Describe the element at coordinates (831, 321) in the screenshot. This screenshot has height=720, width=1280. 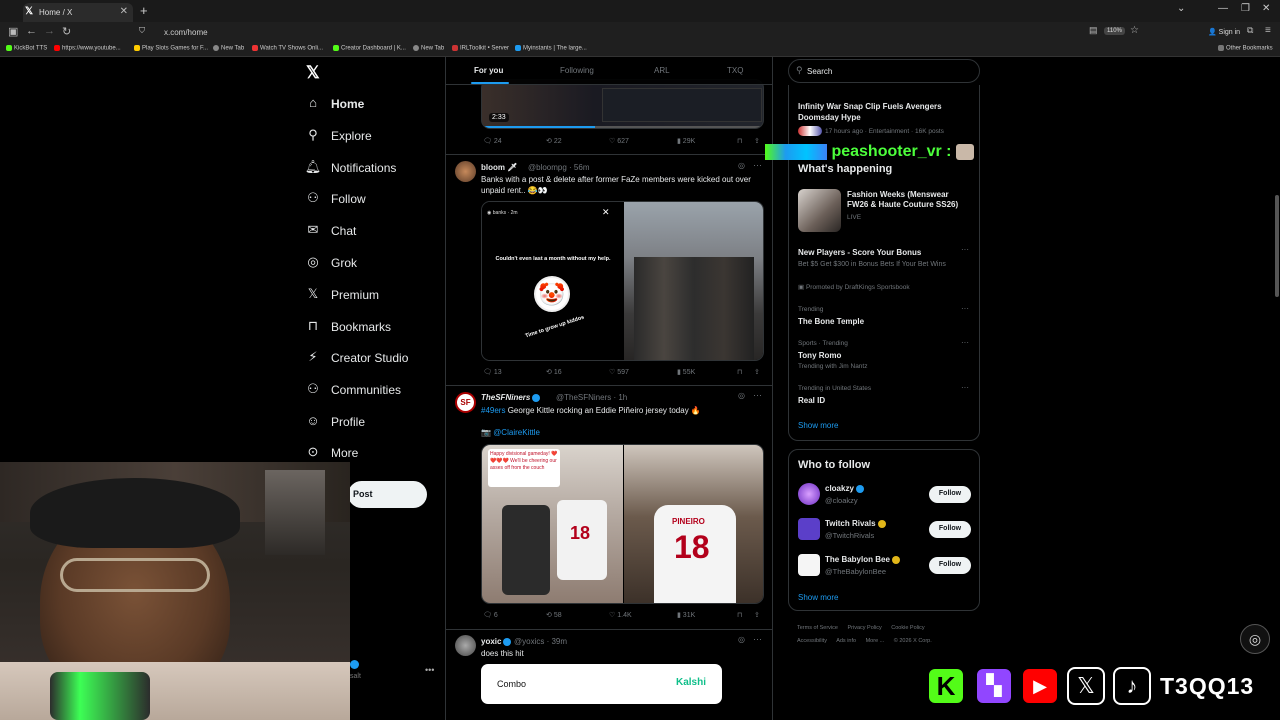
I see `trend-name: The Bone Temple` at that location.